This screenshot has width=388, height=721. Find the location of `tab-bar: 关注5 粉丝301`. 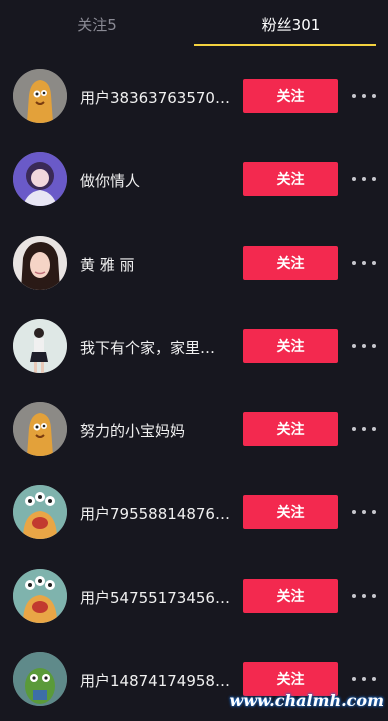

tab-bar: 关注5 粉丝301 is located at coordinates (194, 24).